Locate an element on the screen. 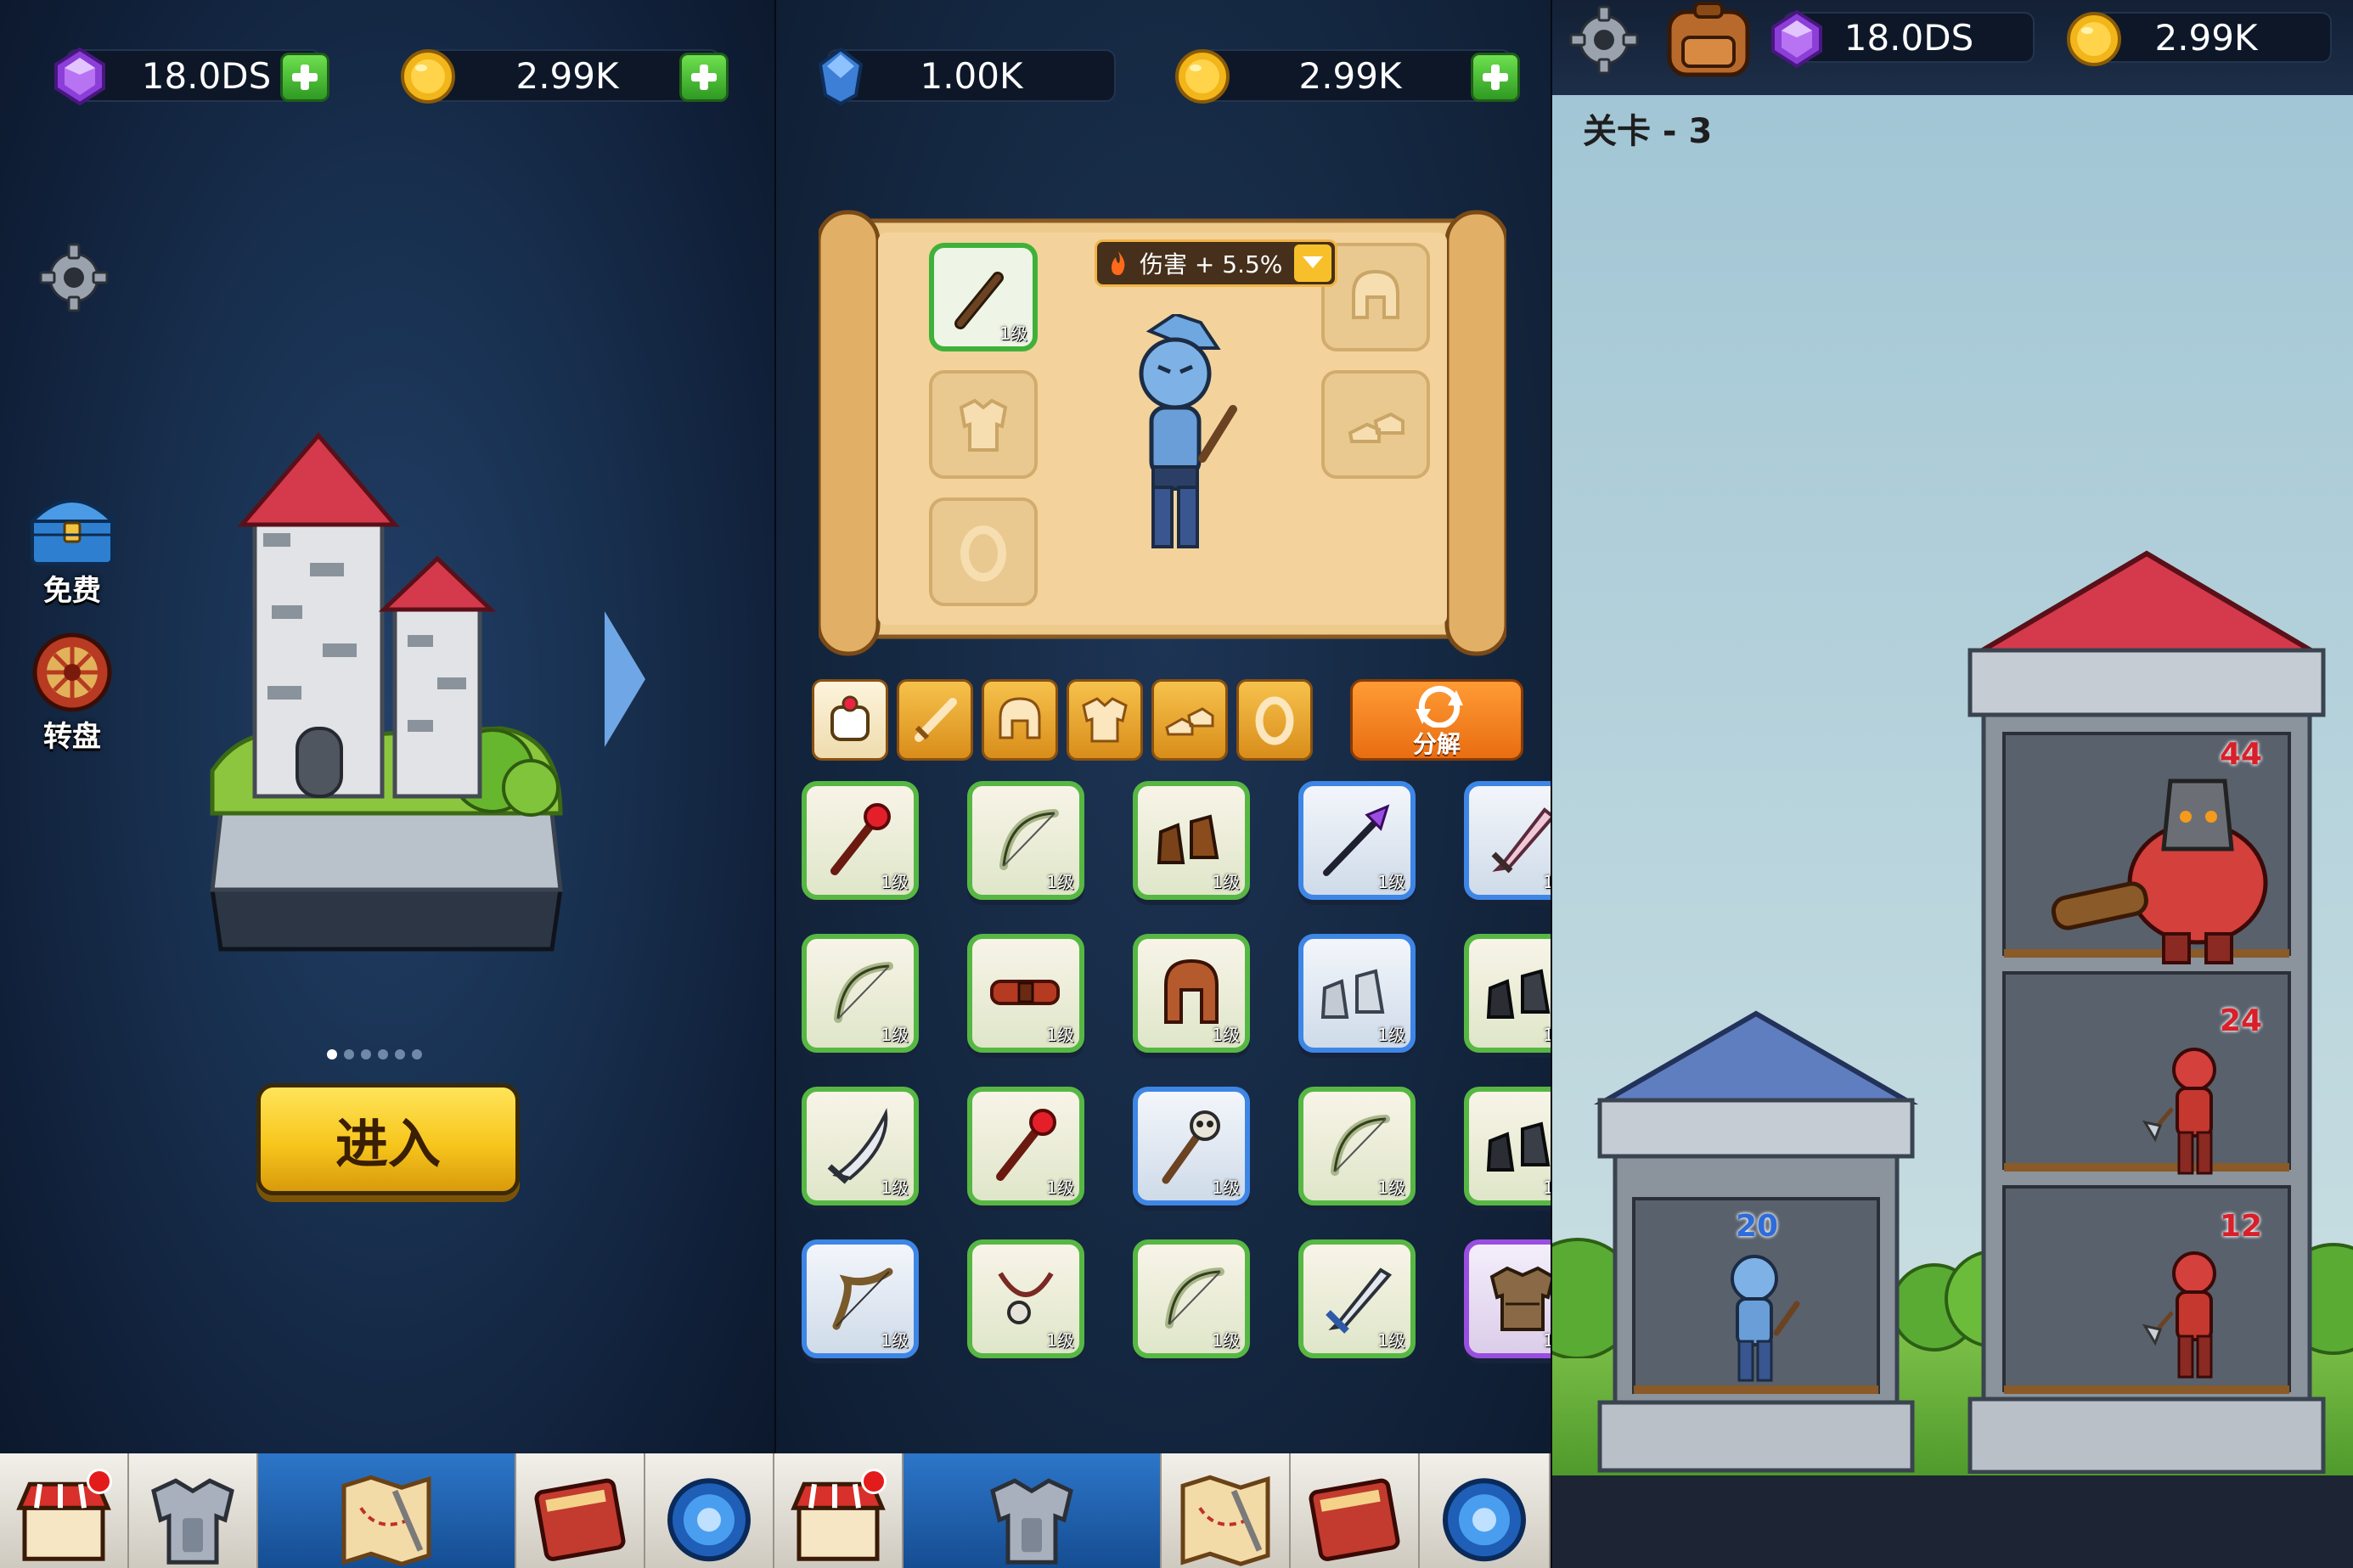 The height and width of the screenshot is (1568, 2353). filter-boots-tab is located at coordinates (1189, 720).